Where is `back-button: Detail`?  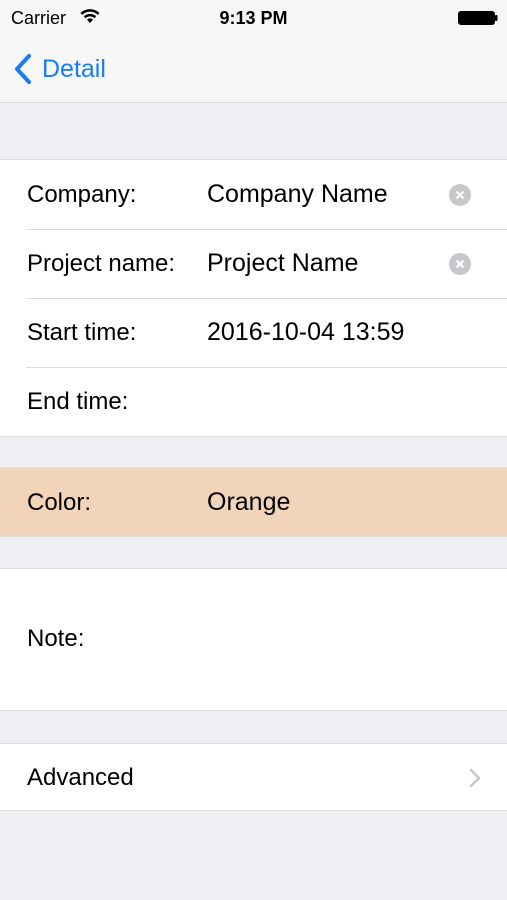 back-button: Detail is located at coordinates (59, 69).